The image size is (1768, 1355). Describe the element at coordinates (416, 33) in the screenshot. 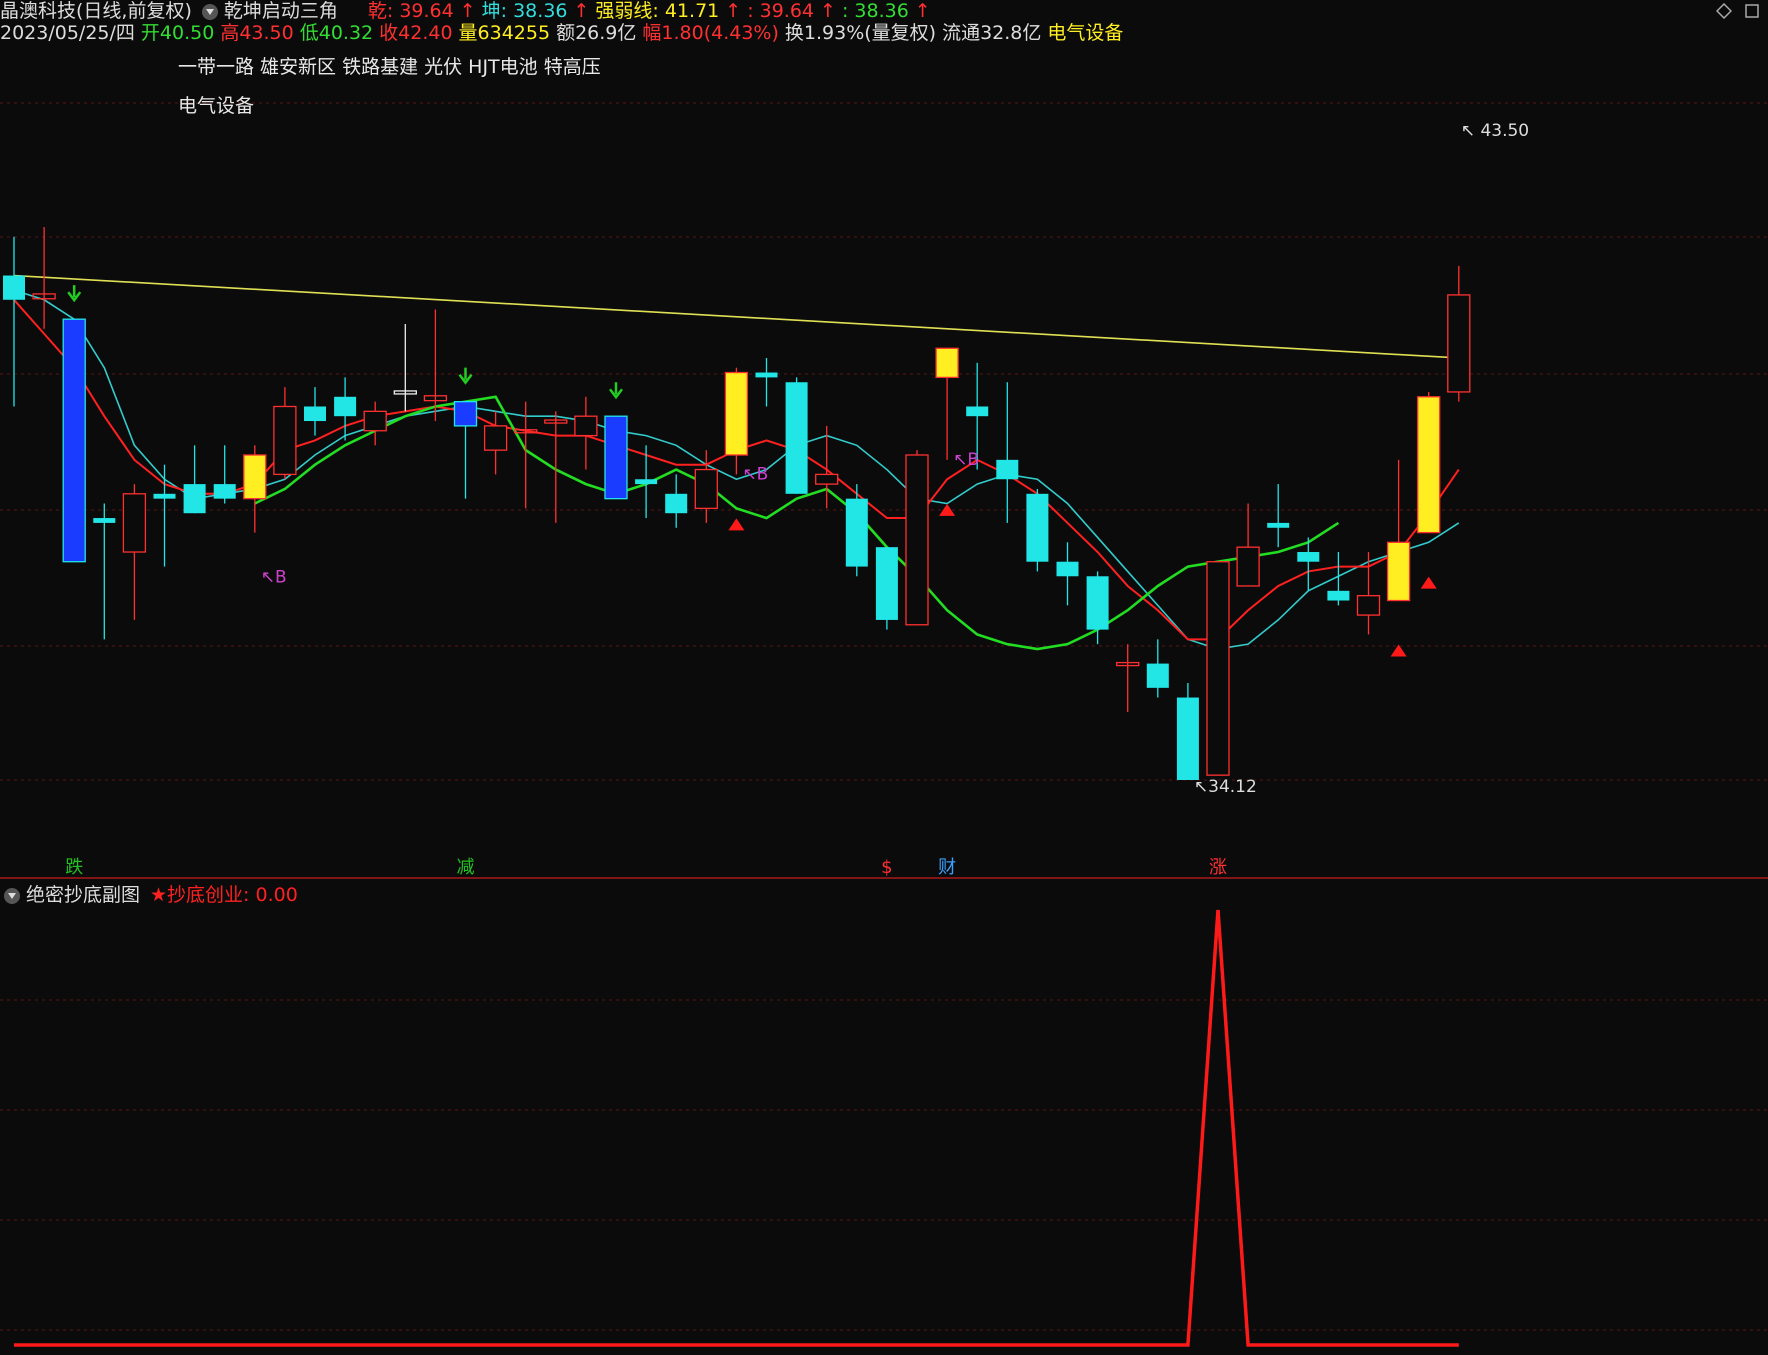

I see `close-value: 收42.40` at that location.